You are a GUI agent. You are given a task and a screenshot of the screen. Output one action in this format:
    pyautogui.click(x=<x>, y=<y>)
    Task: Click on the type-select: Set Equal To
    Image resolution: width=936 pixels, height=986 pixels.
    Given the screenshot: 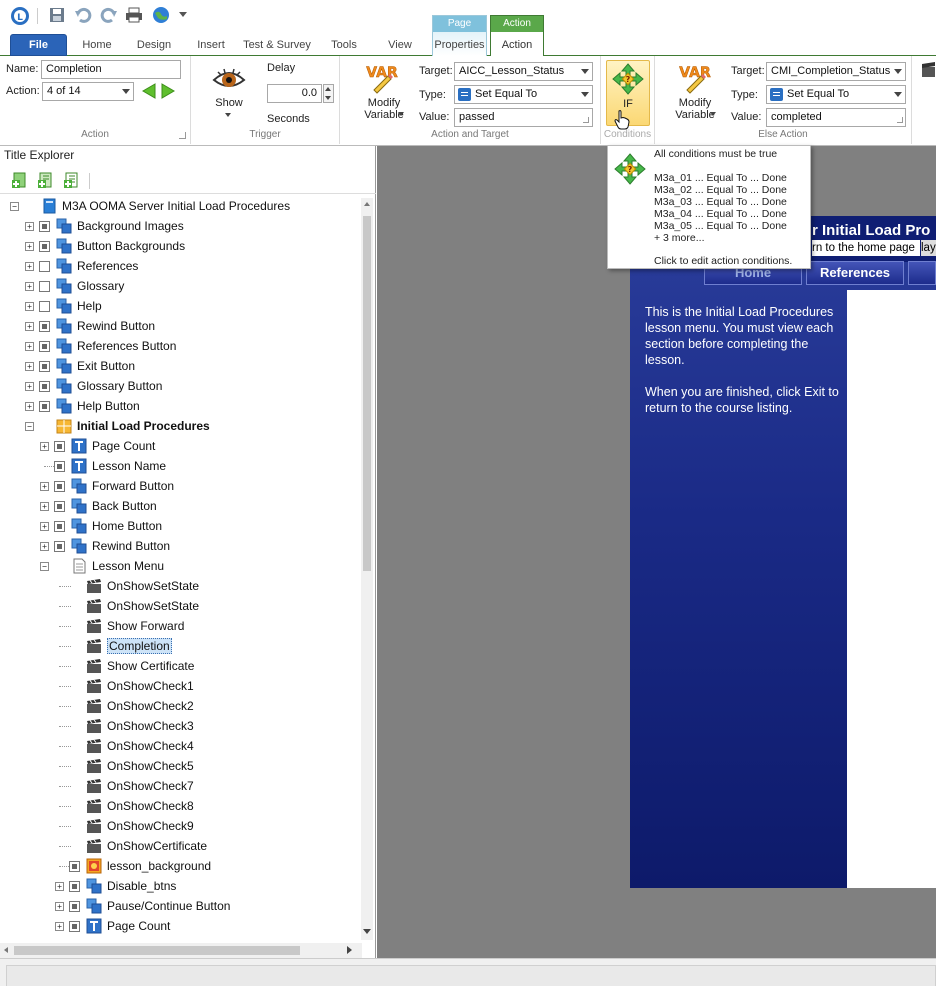 What is the action you would take?
    pyautogui.click(x=523, y=94)
    